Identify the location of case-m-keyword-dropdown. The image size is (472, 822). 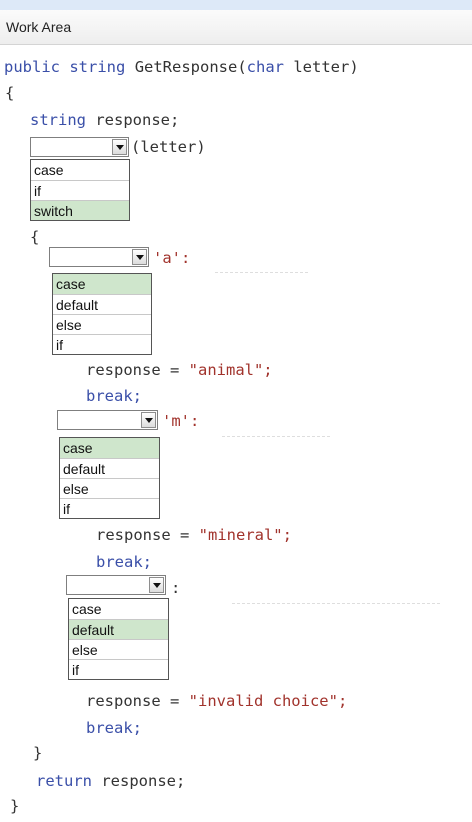
(107, 420).